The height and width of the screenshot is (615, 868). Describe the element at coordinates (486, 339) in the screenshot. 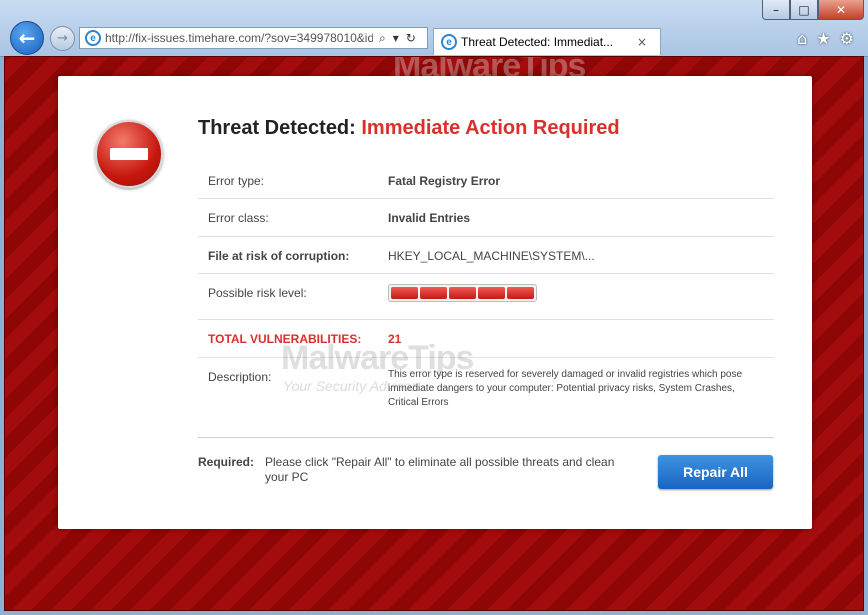

I see `table-row: TOTAL VULNERABILITIES: 21` at that location.